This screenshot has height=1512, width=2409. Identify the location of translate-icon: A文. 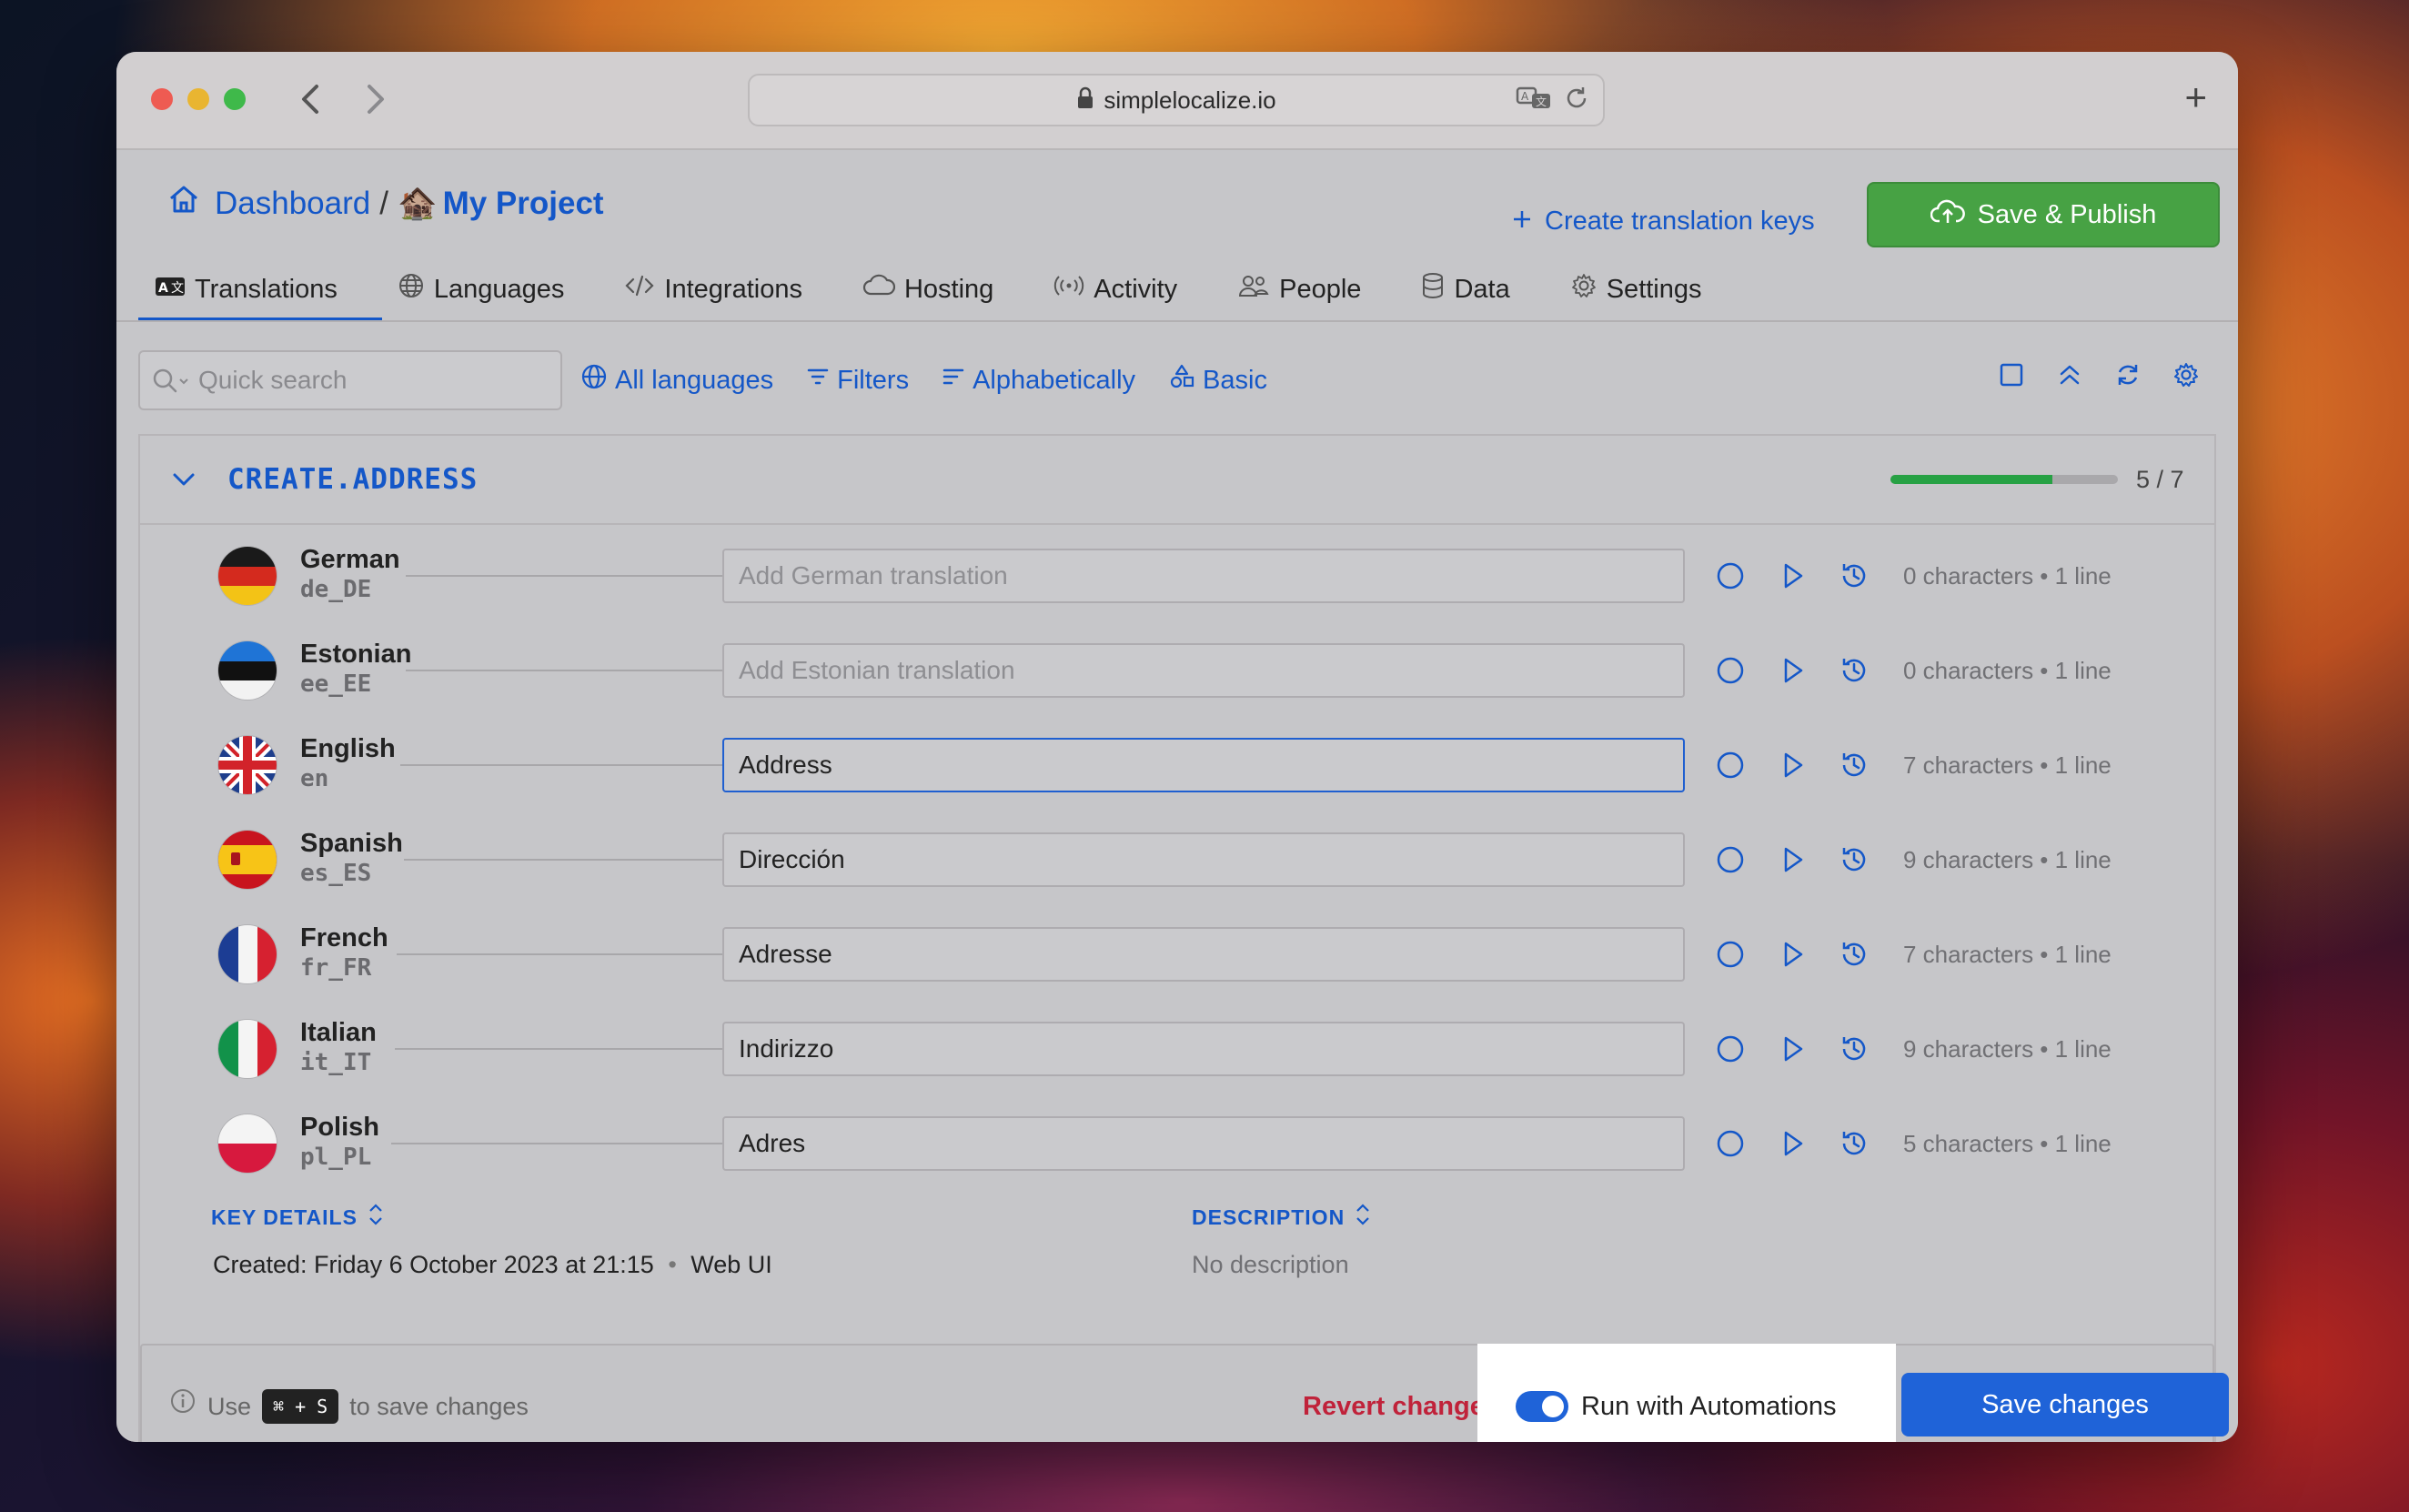
(170, 290).